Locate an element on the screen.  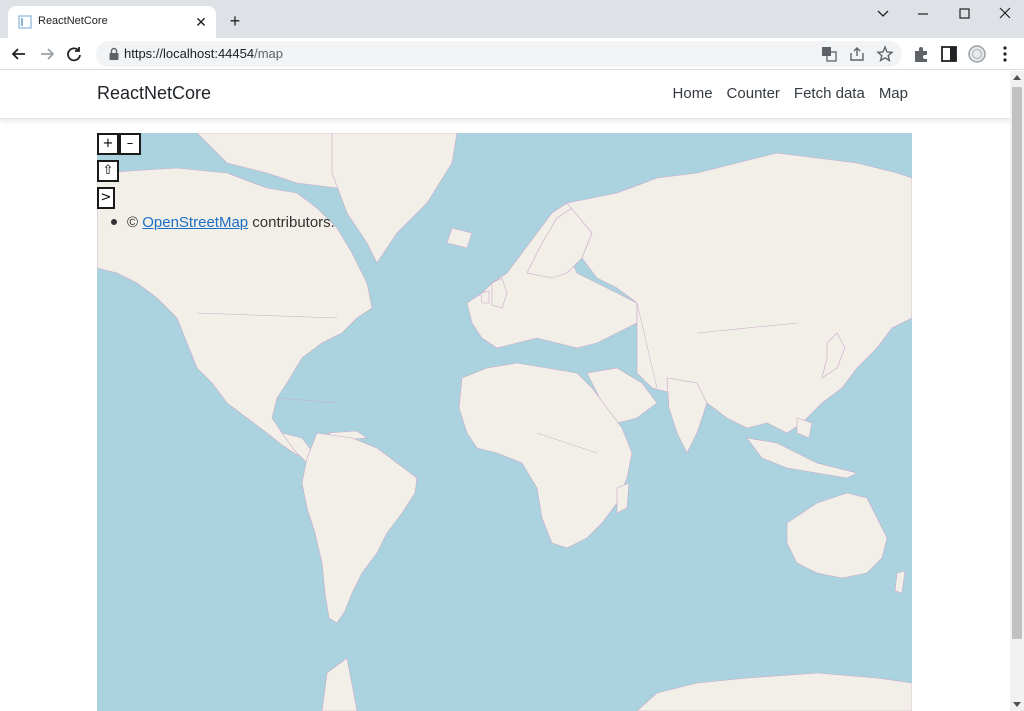
address-bar: https://localhost:44454/map is located at coordinates (499, 54).